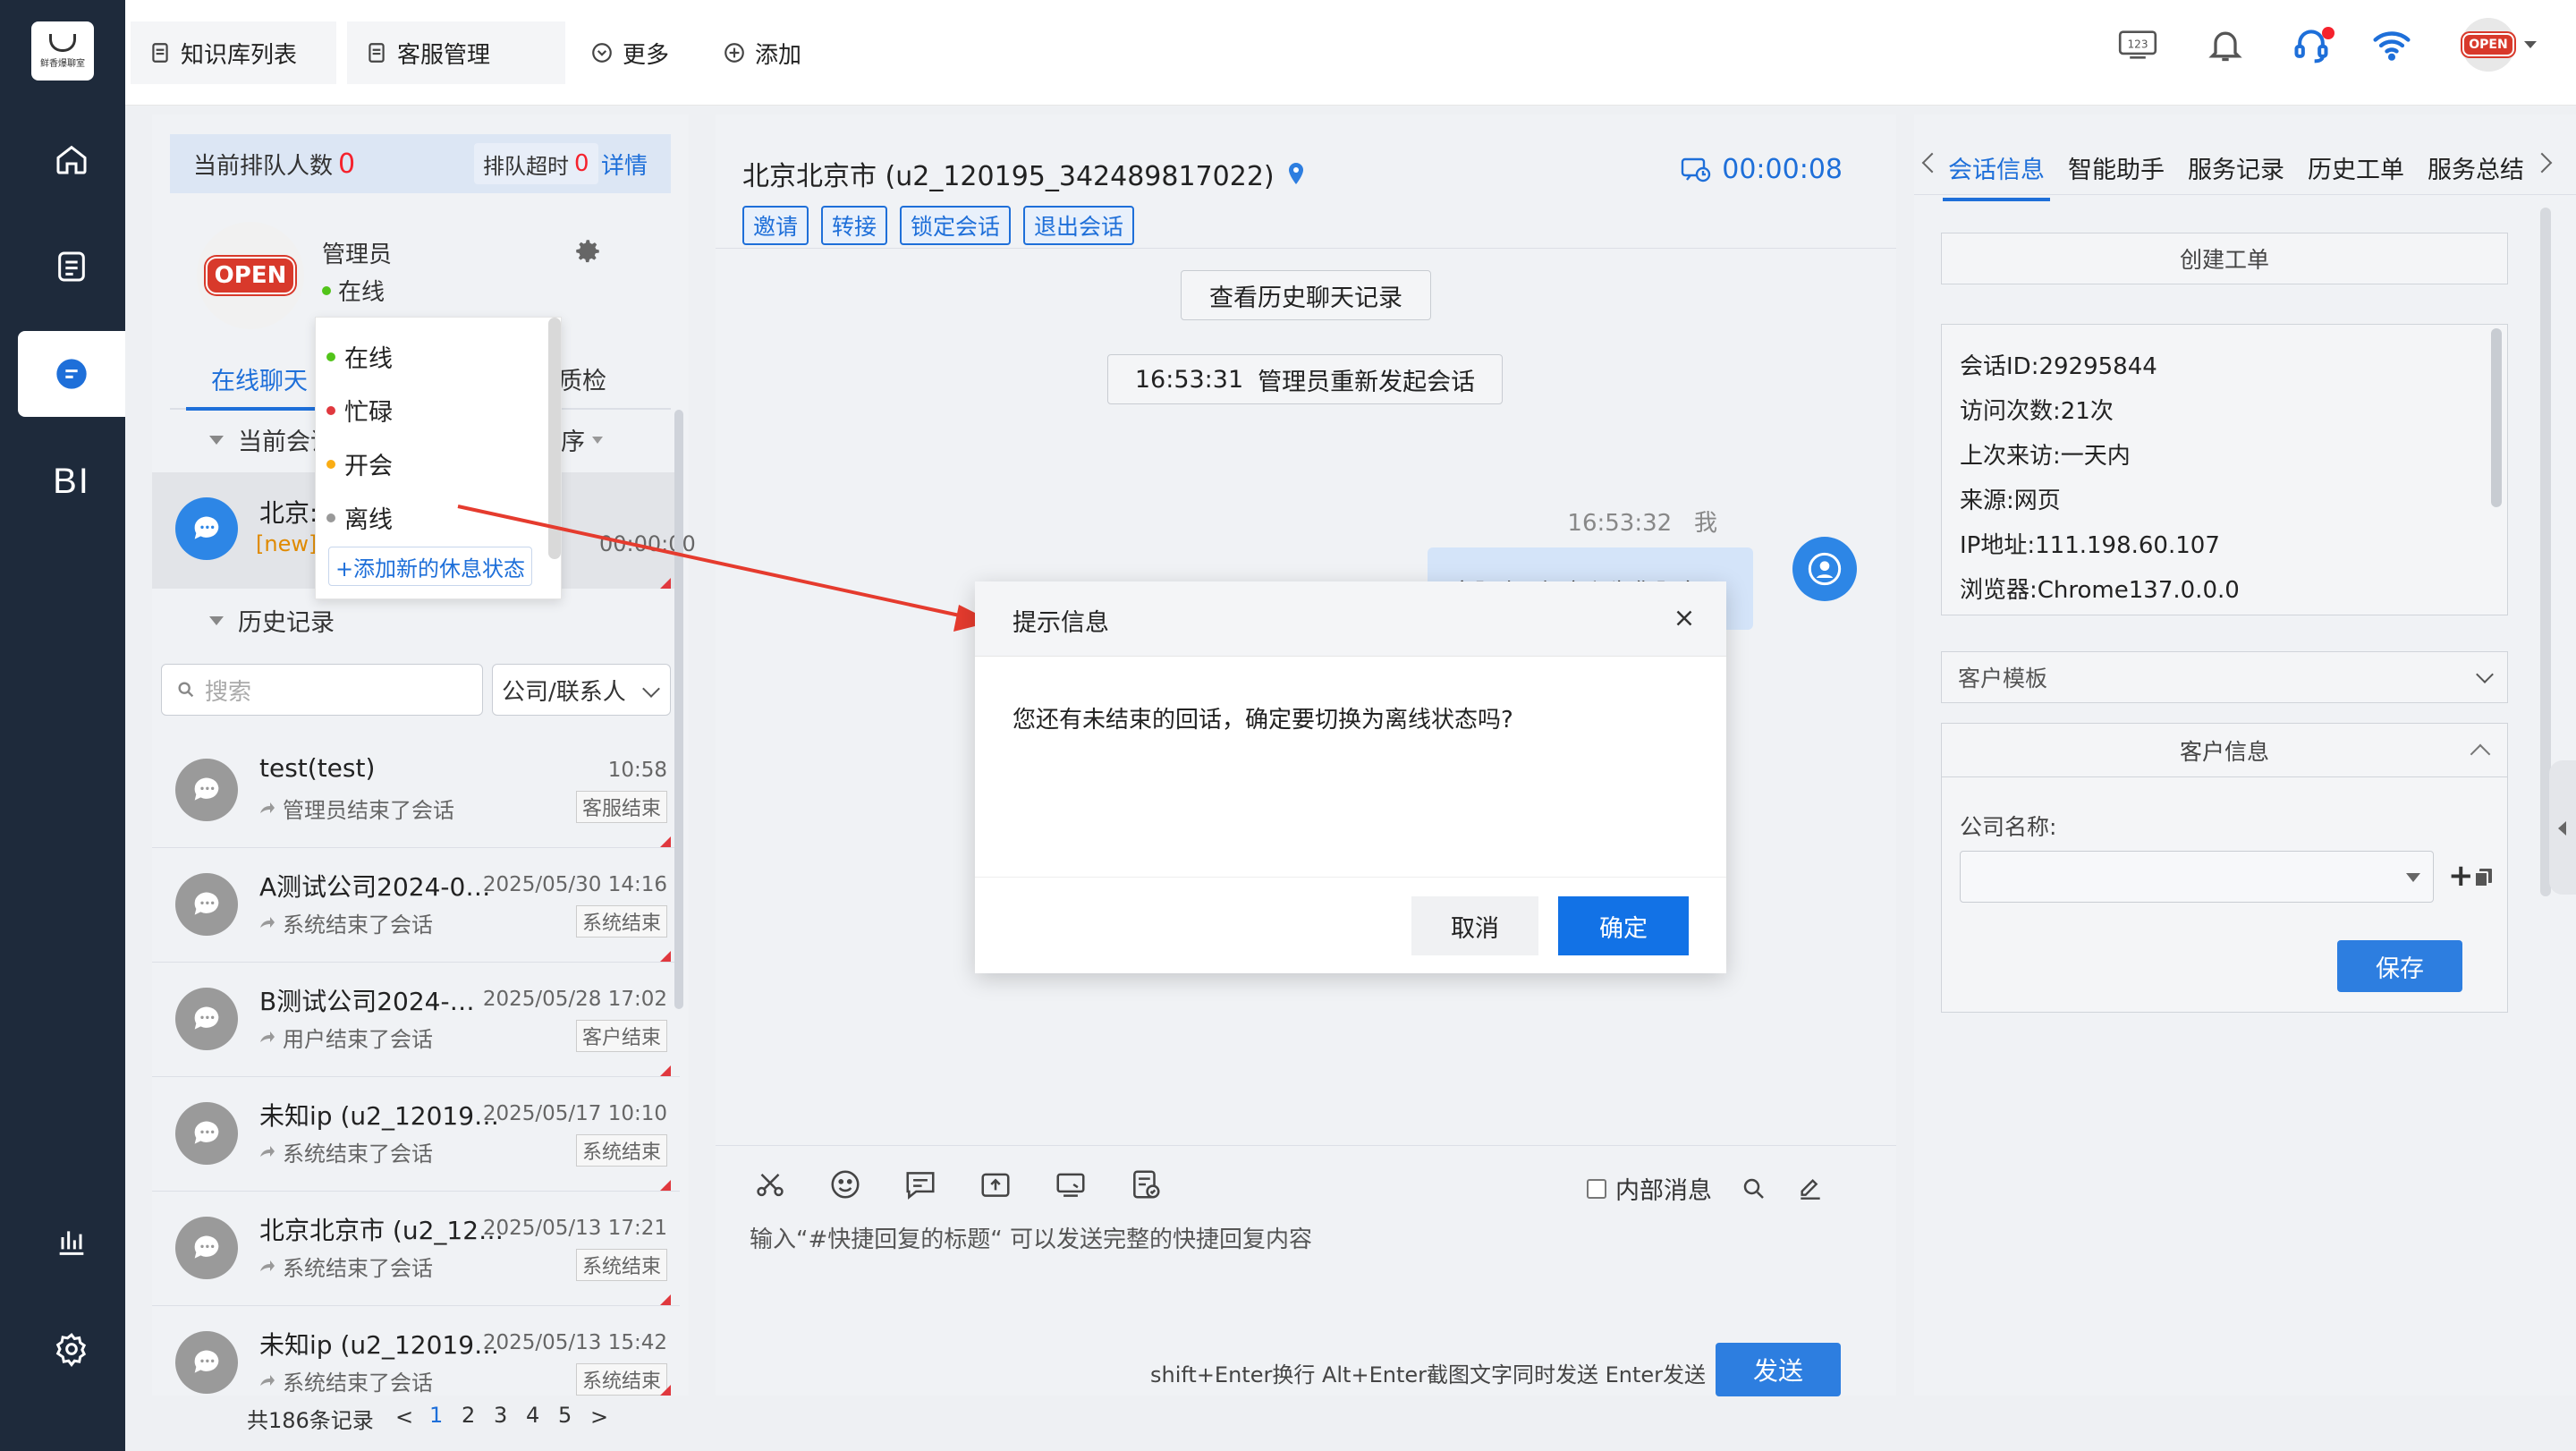 Image resolution: width=2576 pixels, height=1451 pixels. I want to click on tab-smart-assistant: 智能助手, so click(2116, 167).